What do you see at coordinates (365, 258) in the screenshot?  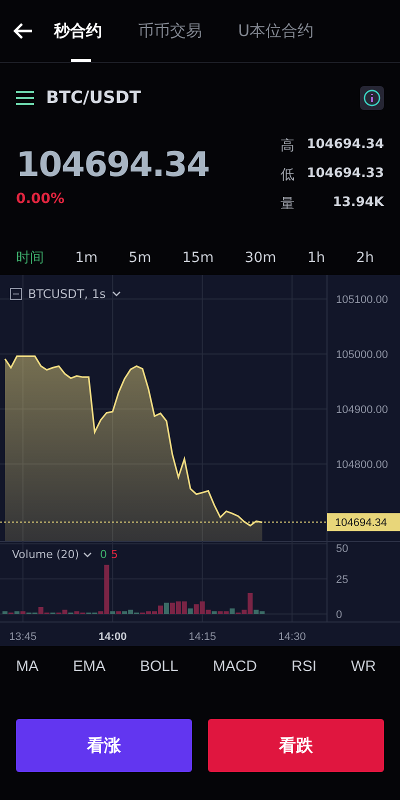 I see `interval-tab: 2h` at bounding box center [365, 258].